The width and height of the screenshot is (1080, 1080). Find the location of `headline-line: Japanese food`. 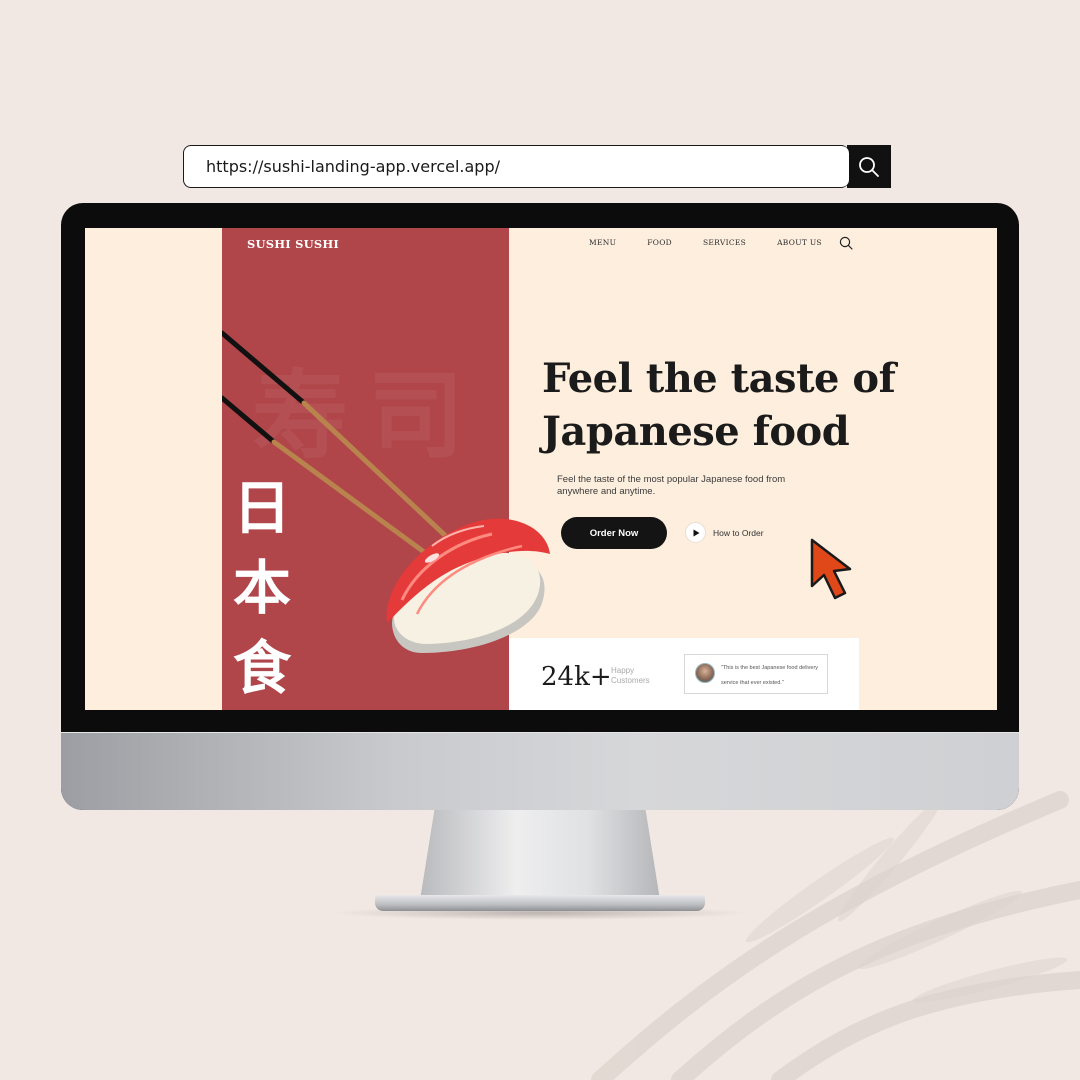

headline-line: Japanese food is located at coordinates (696, 431).